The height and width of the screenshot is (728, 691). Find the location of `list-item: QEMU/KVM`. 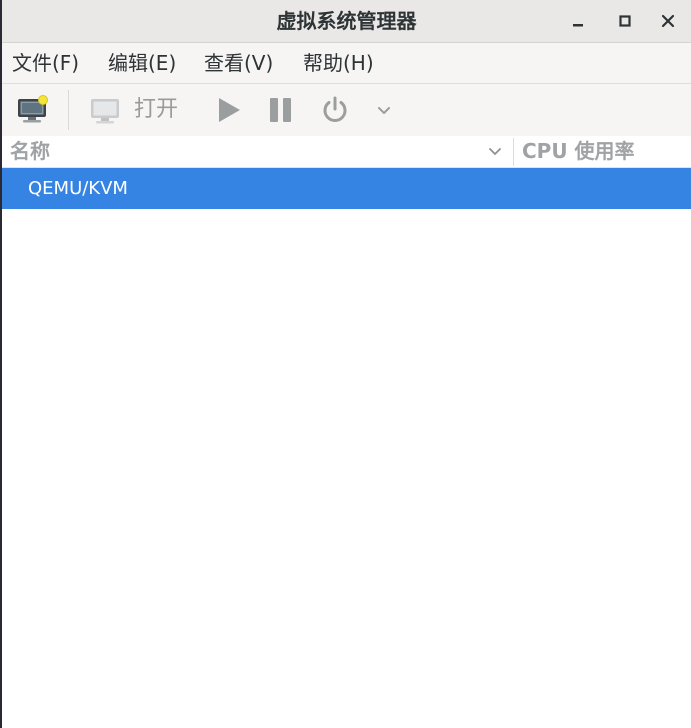

list-item: QEMU/KVM is located at coordinates (346, 188).